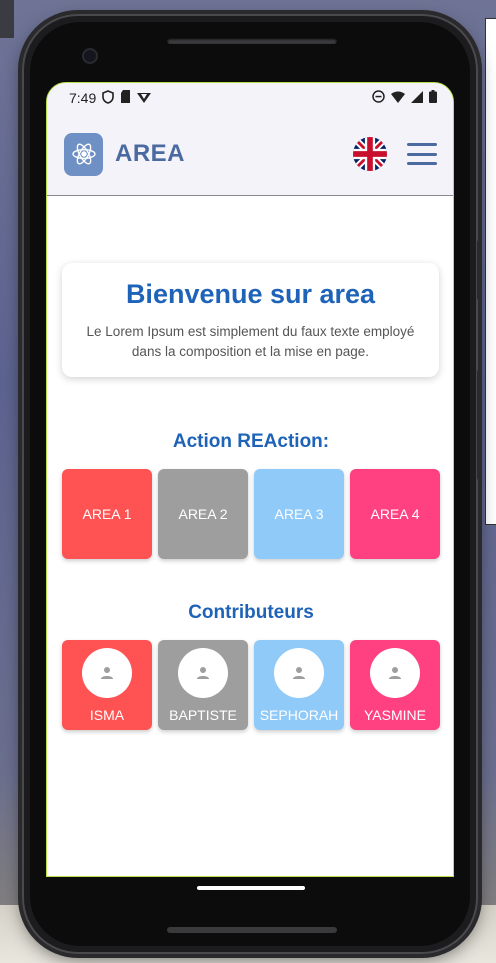 Image resolution: width=496 pixels, height=963 pixels. What do you see at coordinates (398, 98) in the screenshot?
I see `wifi-icon` at bounding box center [398, 98].